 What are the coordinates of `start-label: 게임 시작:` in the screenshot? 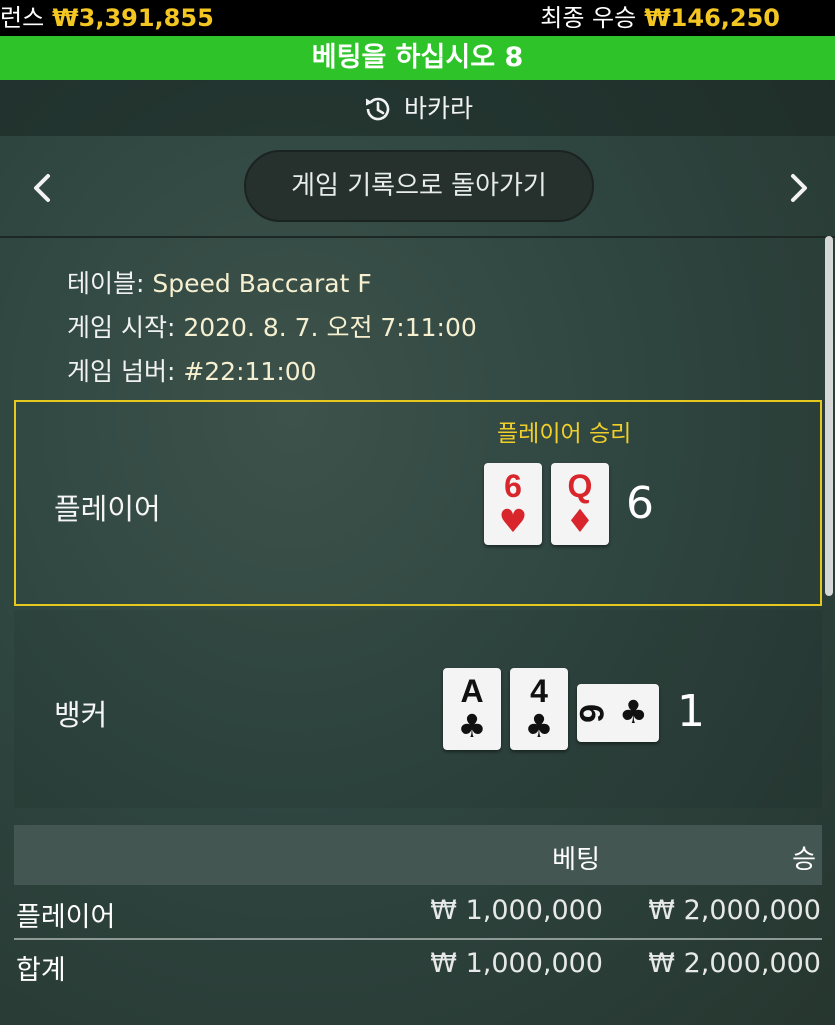 It's located at (125, 327).